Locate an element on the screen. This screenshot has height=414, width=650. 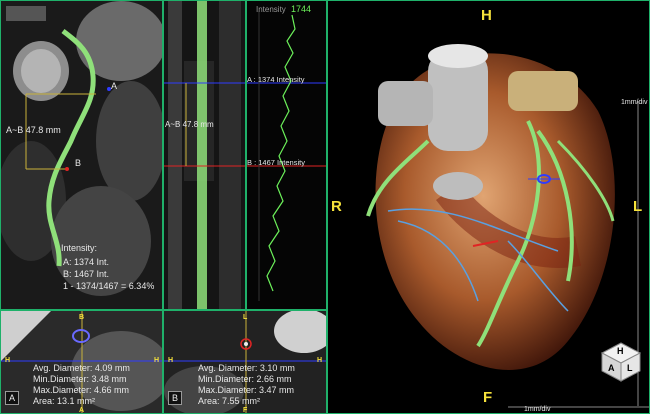
cs-a-left: H is located at coordinates (8, 360).